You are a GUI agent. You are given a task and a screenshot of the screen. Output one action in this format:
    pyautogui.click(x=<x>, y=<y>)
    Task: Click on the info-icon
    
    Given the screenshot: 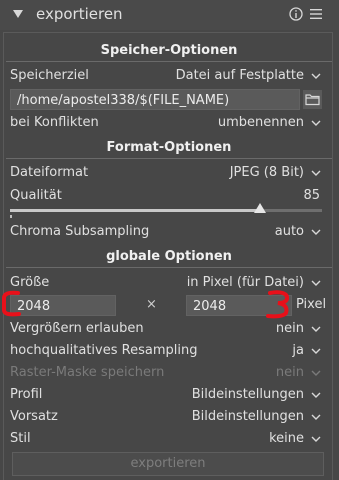 What is the action you would take?
    pyautogui.click(x=296, y=14)
    